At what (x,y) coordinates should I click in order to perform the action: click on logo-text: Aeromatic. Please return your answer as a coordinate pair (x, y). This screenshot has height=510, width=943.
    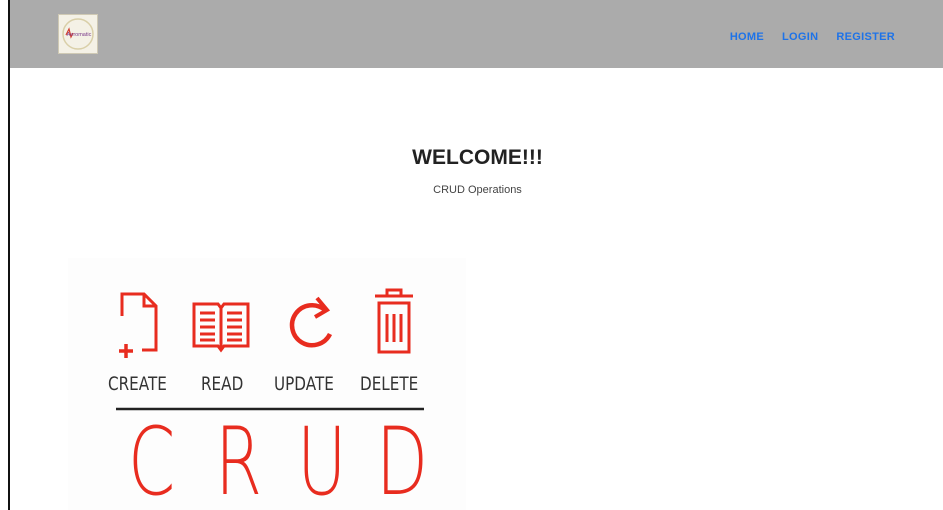
    Looking at the image, I should click on (79, 35).